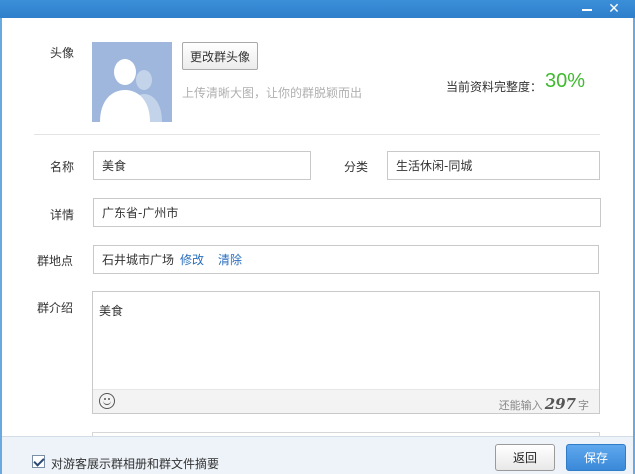  I want to click on intro-toolbar: 还能输入 297 字, so click(346, 401).